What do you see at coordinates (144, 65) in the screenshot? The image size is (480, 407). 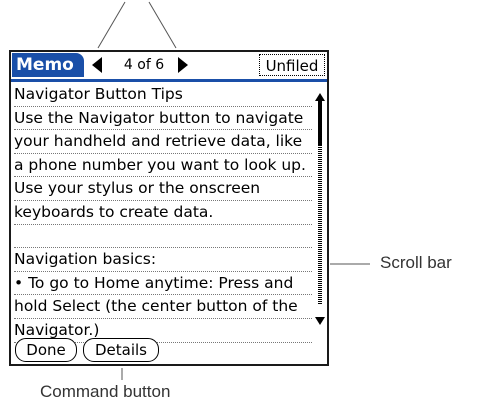 I see `record-counter: 4 of 6` at bounding box center [144, 65].